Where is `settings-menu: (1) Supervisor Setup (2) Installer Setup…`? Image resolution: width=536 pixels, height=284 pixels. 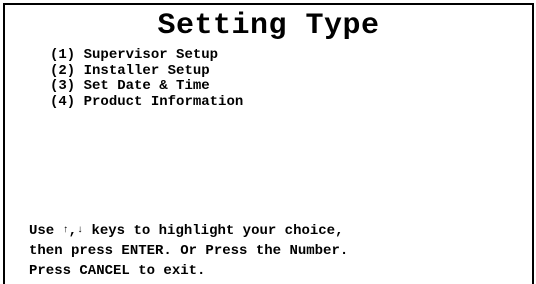 settings-menu: (1) Supervisor Setup (2) Installer Setup… is located at coordinates (147, 79).